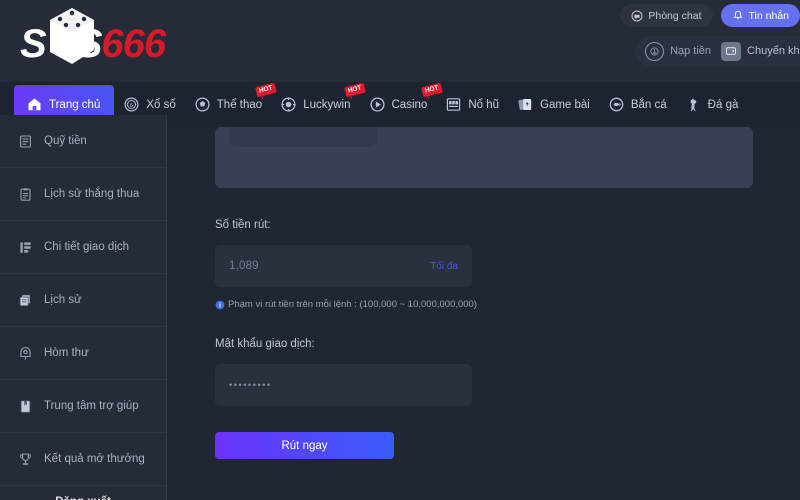 This screenshot has height=500, width=800. Describe the element at coordinates (83, 493) in the screenshot. I see `logout-button: Đăng xuất` at that location.